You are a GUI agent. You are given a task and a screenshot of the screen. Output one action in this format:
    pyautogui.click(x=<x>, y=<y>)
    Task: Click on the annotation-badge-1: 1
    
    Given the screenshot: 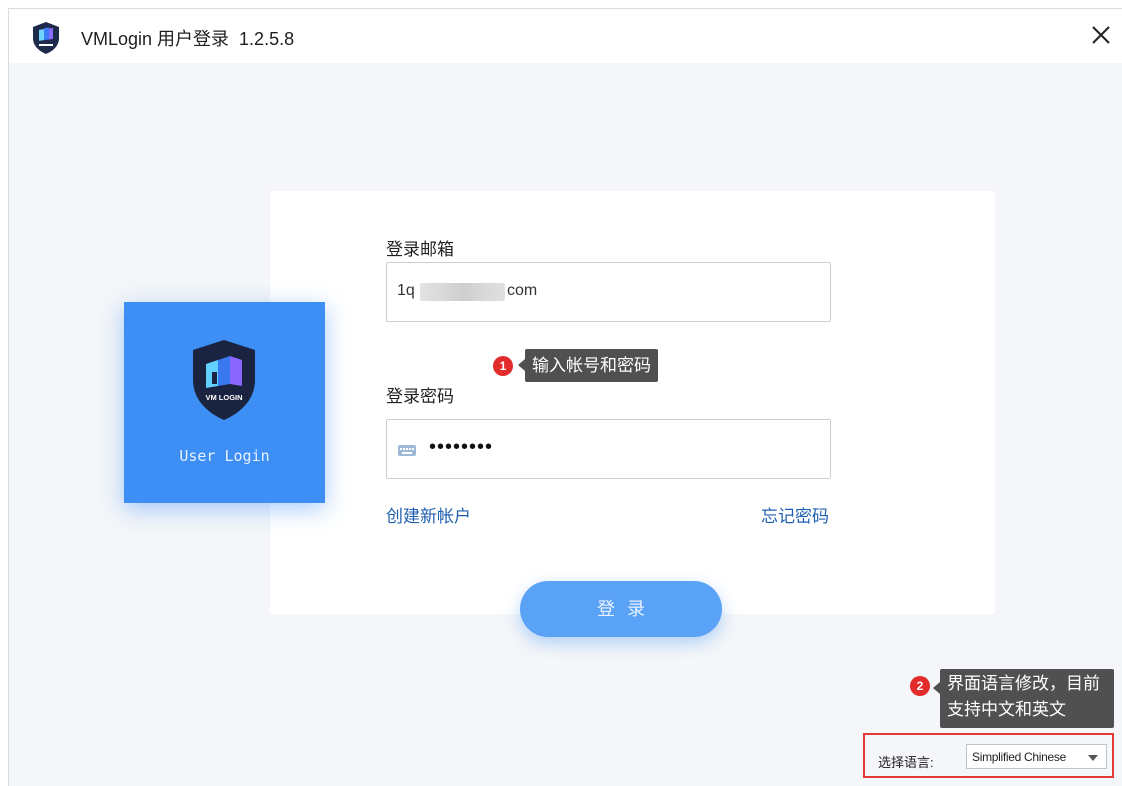 What is the action you would take?
    pyautogui.click(x=503, y=366)
    